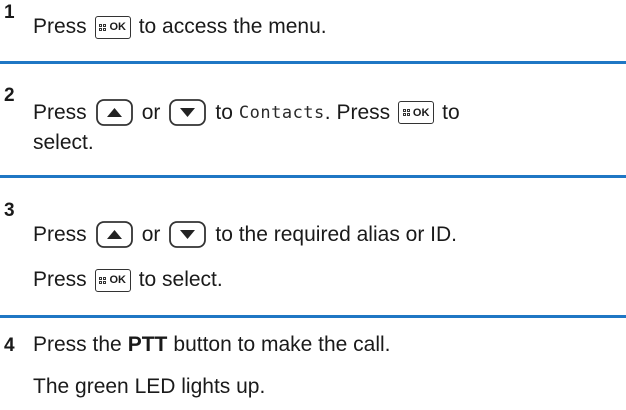  Describe the element at coordinates (232, 26) in the screenshot. I see `step-text: to access the menu.` at that location.